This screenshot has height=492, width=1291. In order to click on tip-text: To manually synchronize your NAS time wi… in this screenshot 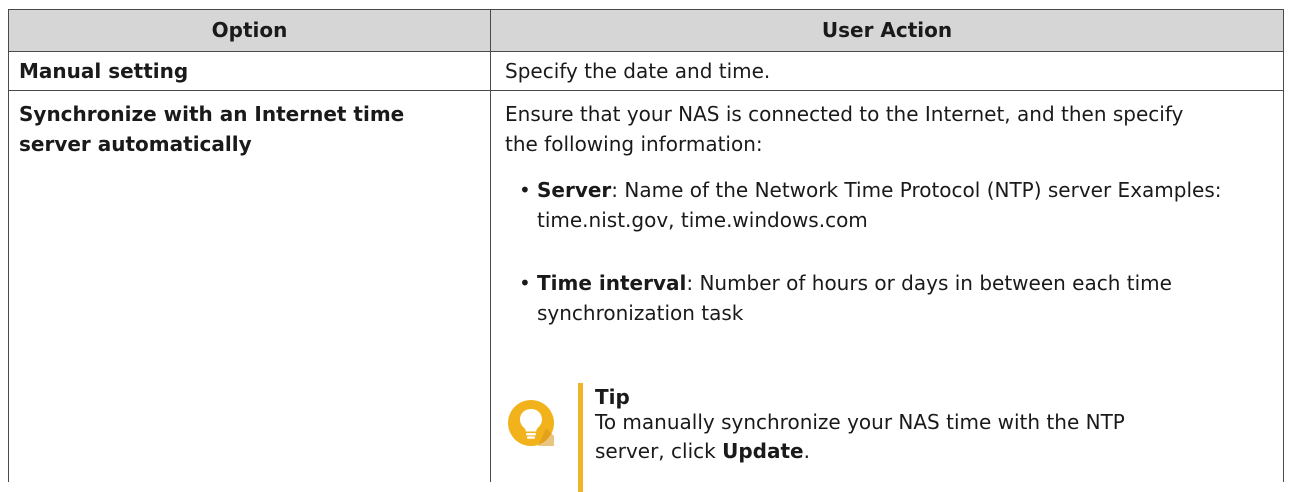, I will do `click(895, 437)`.